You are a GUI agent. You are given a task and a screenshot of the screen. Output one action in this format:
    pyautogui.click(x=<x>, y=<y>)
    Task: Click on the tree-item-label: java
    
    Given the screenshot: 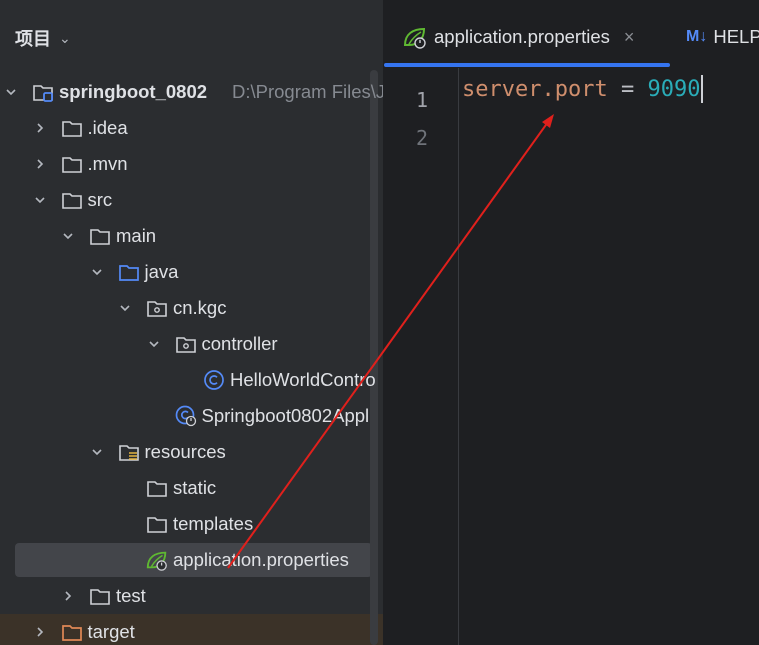 What is the action you would take?
    pyautogui.click(x=161, y=271)
    